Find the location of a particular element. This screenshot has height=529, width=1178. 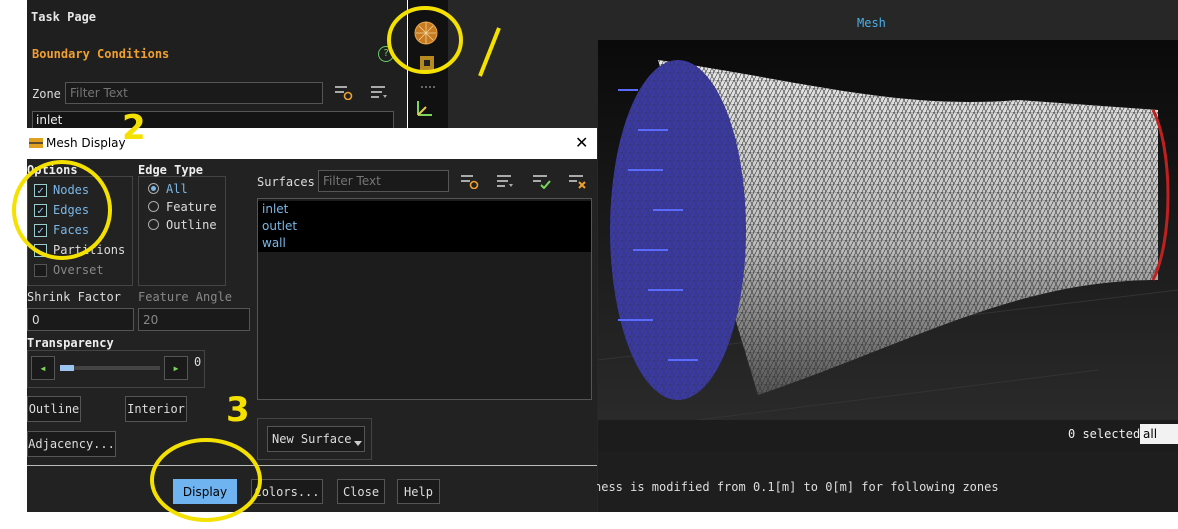

display-button: Display is located at coordinates (205, 491).